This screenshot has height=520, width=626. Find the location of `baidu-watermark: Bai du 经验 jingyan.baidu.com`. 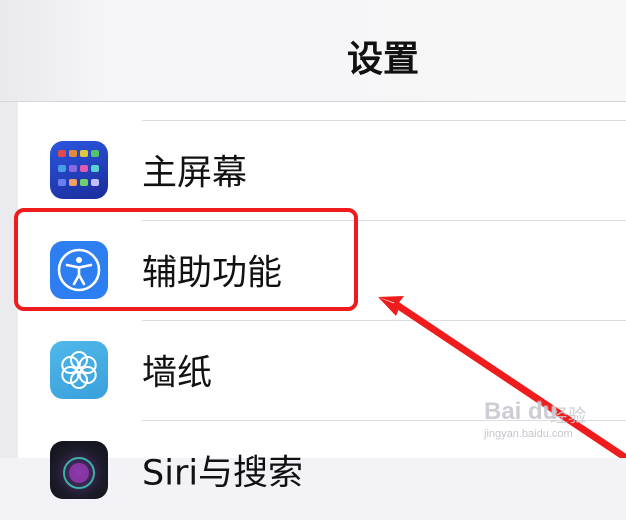

baidu-watermark: Bai du 经验 jingyan.baidu.com is located at coordinates (540, 421).